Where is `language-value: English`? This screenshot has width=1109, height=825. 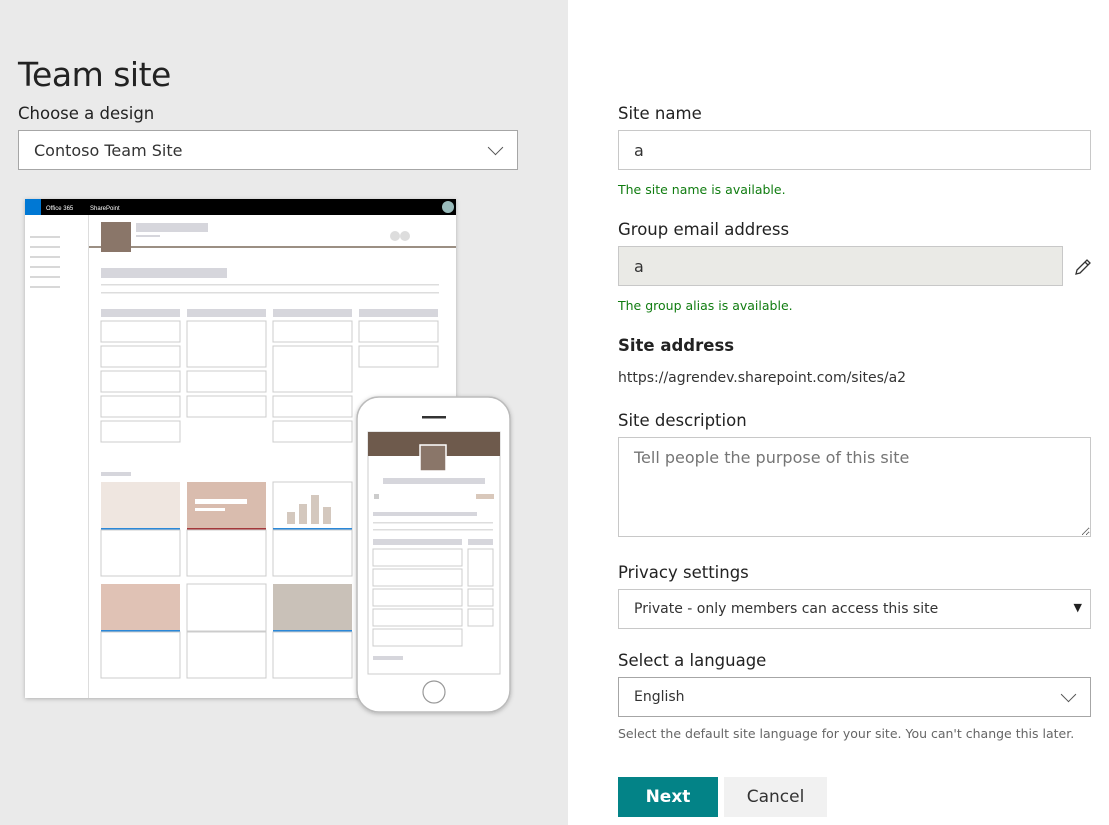
language-value: English is located at coordinates (659, 697).